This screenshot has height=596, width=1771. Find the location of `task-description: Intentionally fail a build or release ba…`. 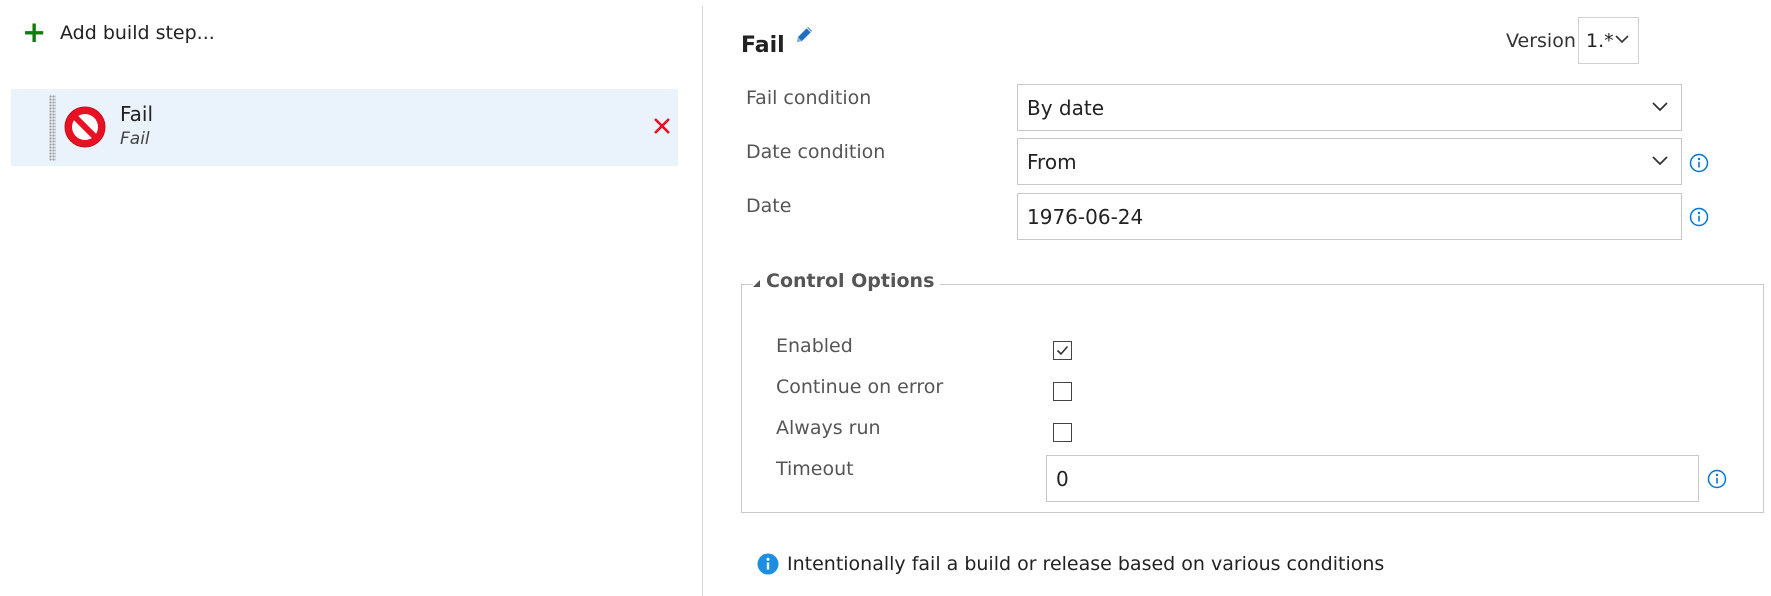

task-description: Intentionally fail a build or release ba… is located at coordinates (1070, 564).